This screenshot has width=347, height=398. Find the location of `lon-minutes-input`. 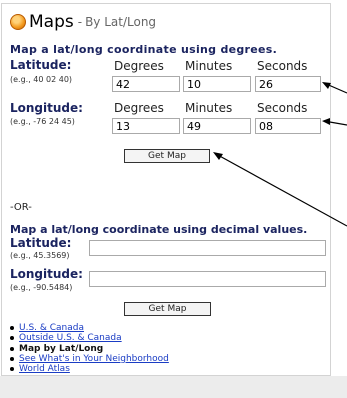

lon-minutes-input is located at coordinates (217, 126).